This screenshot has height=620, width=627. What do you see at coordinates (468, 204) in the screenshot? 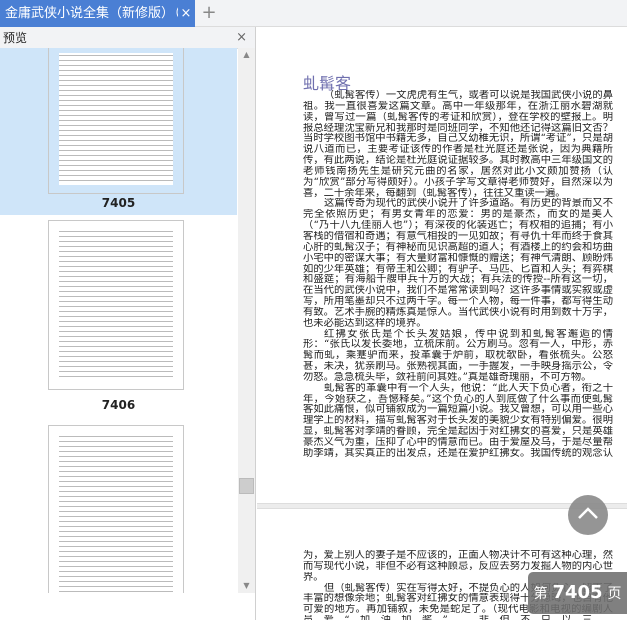
I see `text-line: 这篇传奇为现代的武侠小说开了许多道路。有历史的背景而又不` at bounding box center [468, 204].